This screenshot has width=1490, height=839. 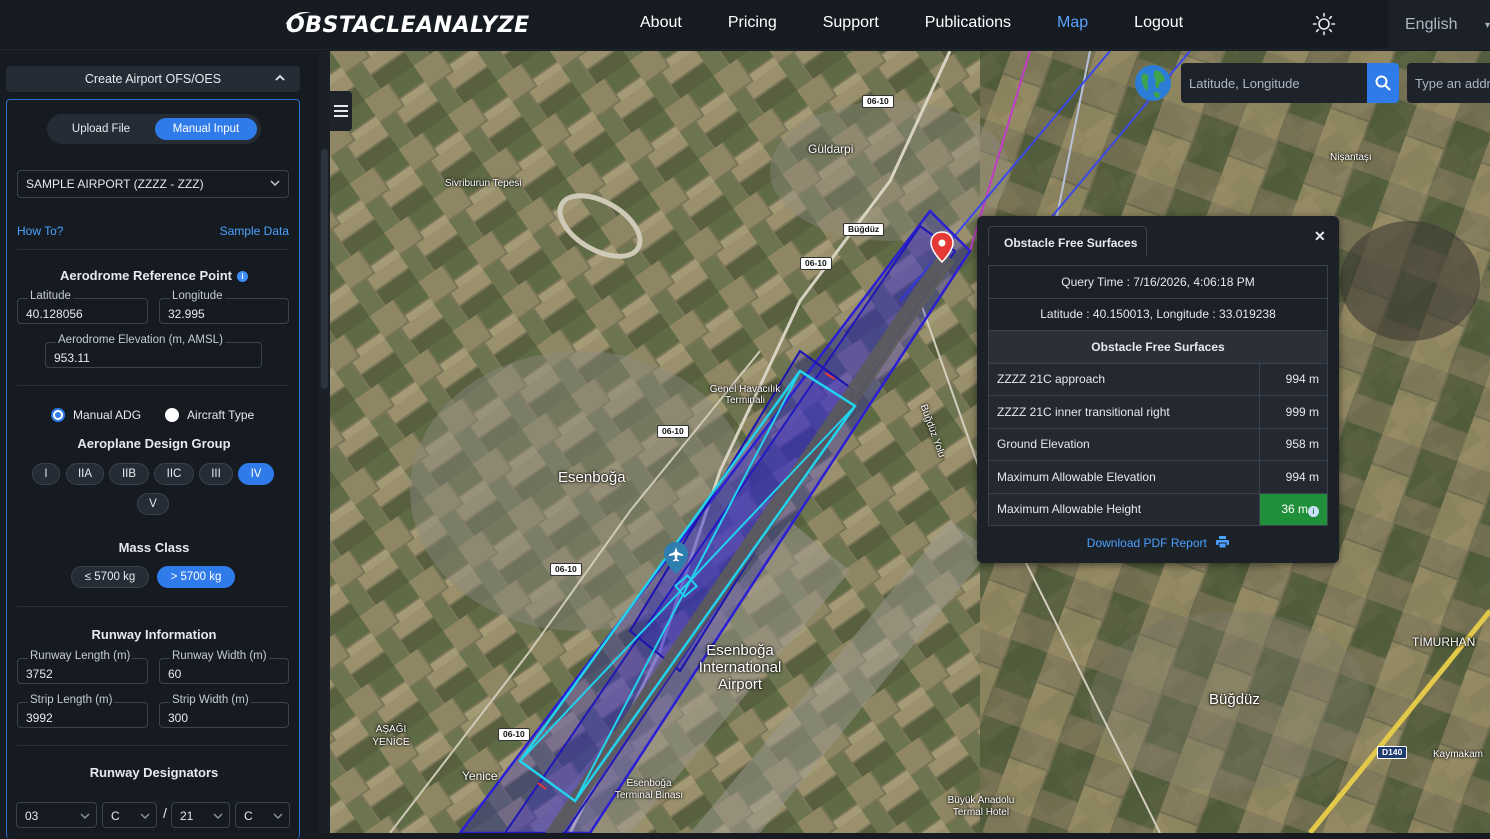 I want to click on latitude-field: Latitude, so click(x=82, y=307).